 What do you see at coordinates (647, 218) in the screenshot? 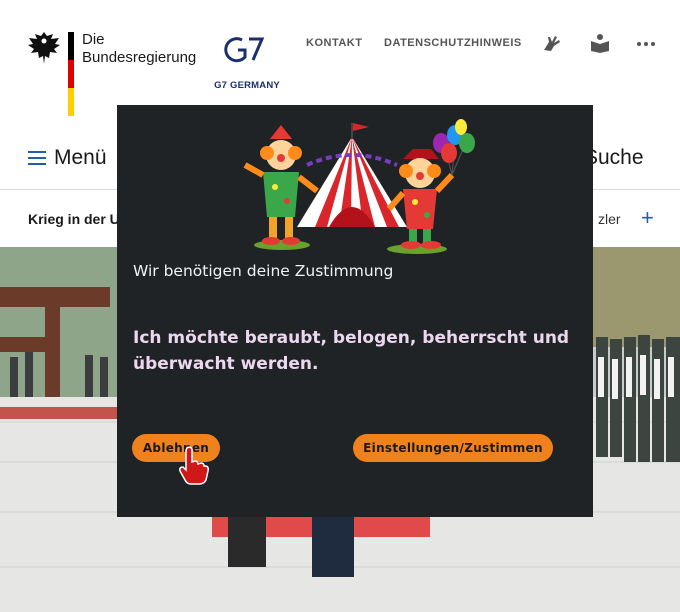
I see `expand-topics-icon: +` at bounding box center [647, 218].